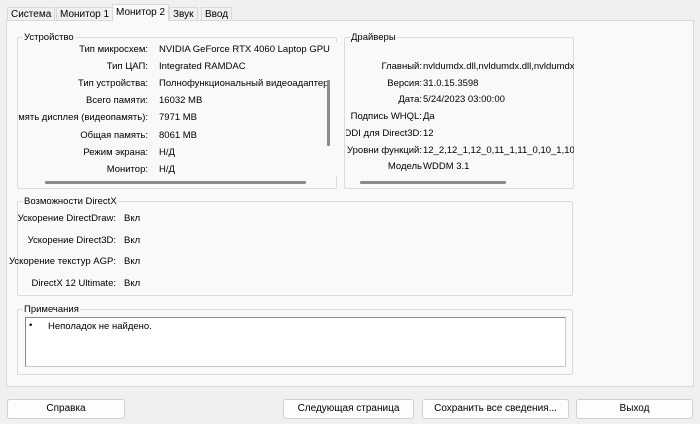  Describe the element at coordinates (401, 66) in the screenshot. I see `driver-row-label: Главный:` at that location.